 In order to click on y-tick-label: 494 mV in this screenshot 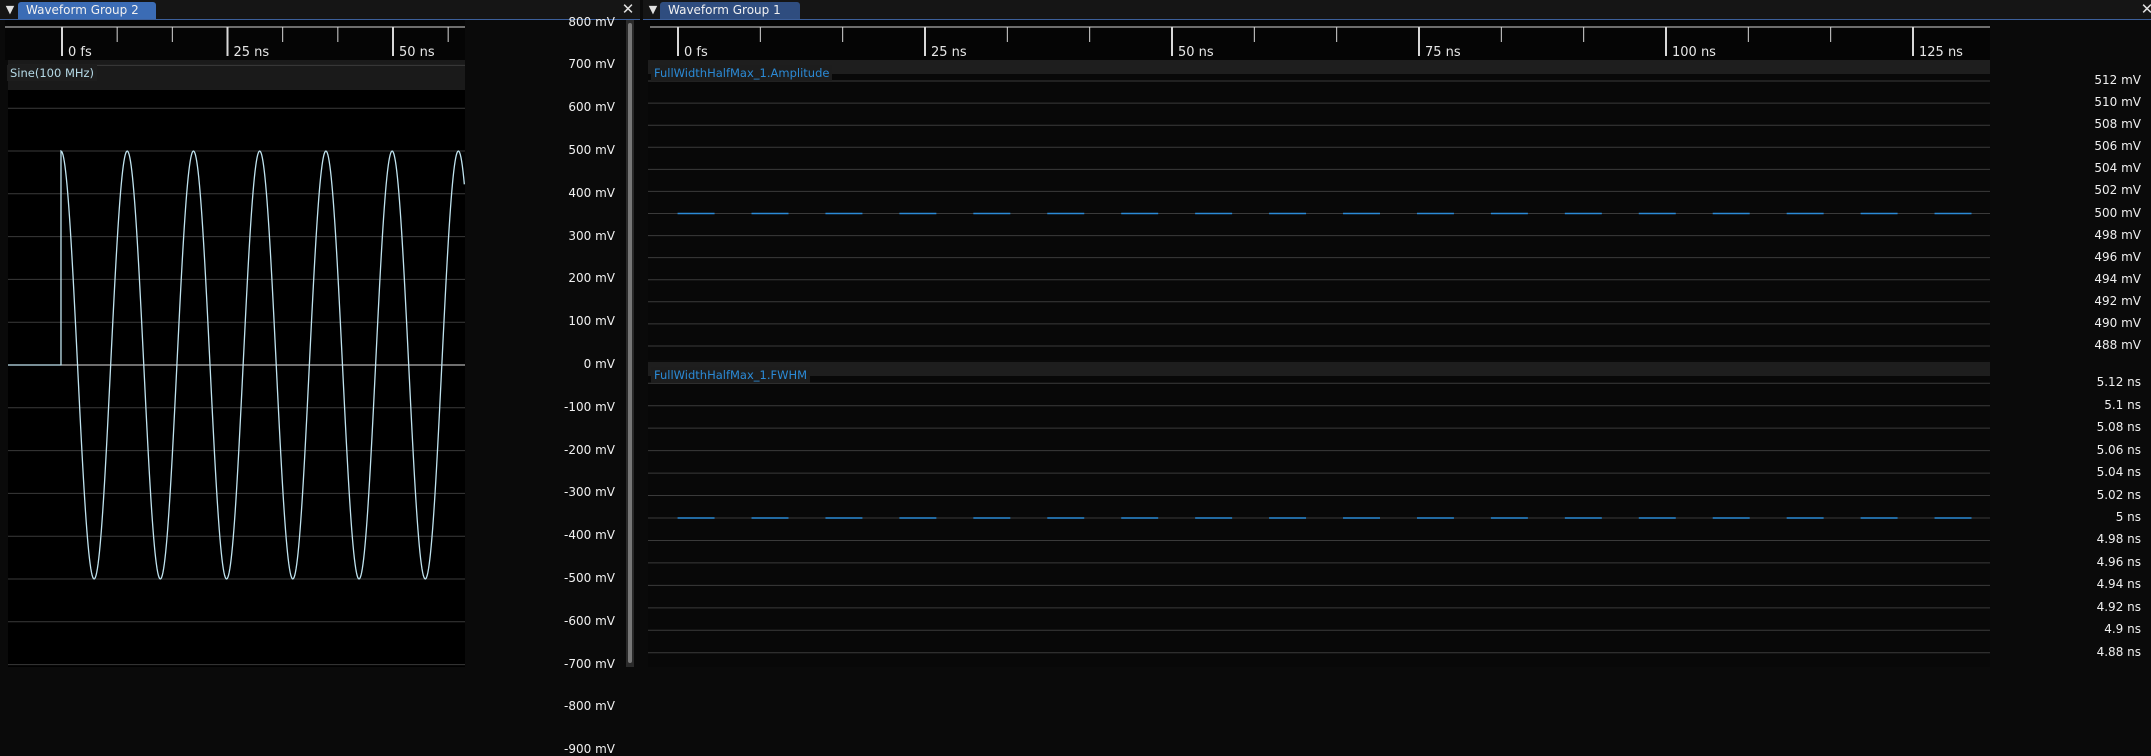, I will do `click(2117, 278)`.